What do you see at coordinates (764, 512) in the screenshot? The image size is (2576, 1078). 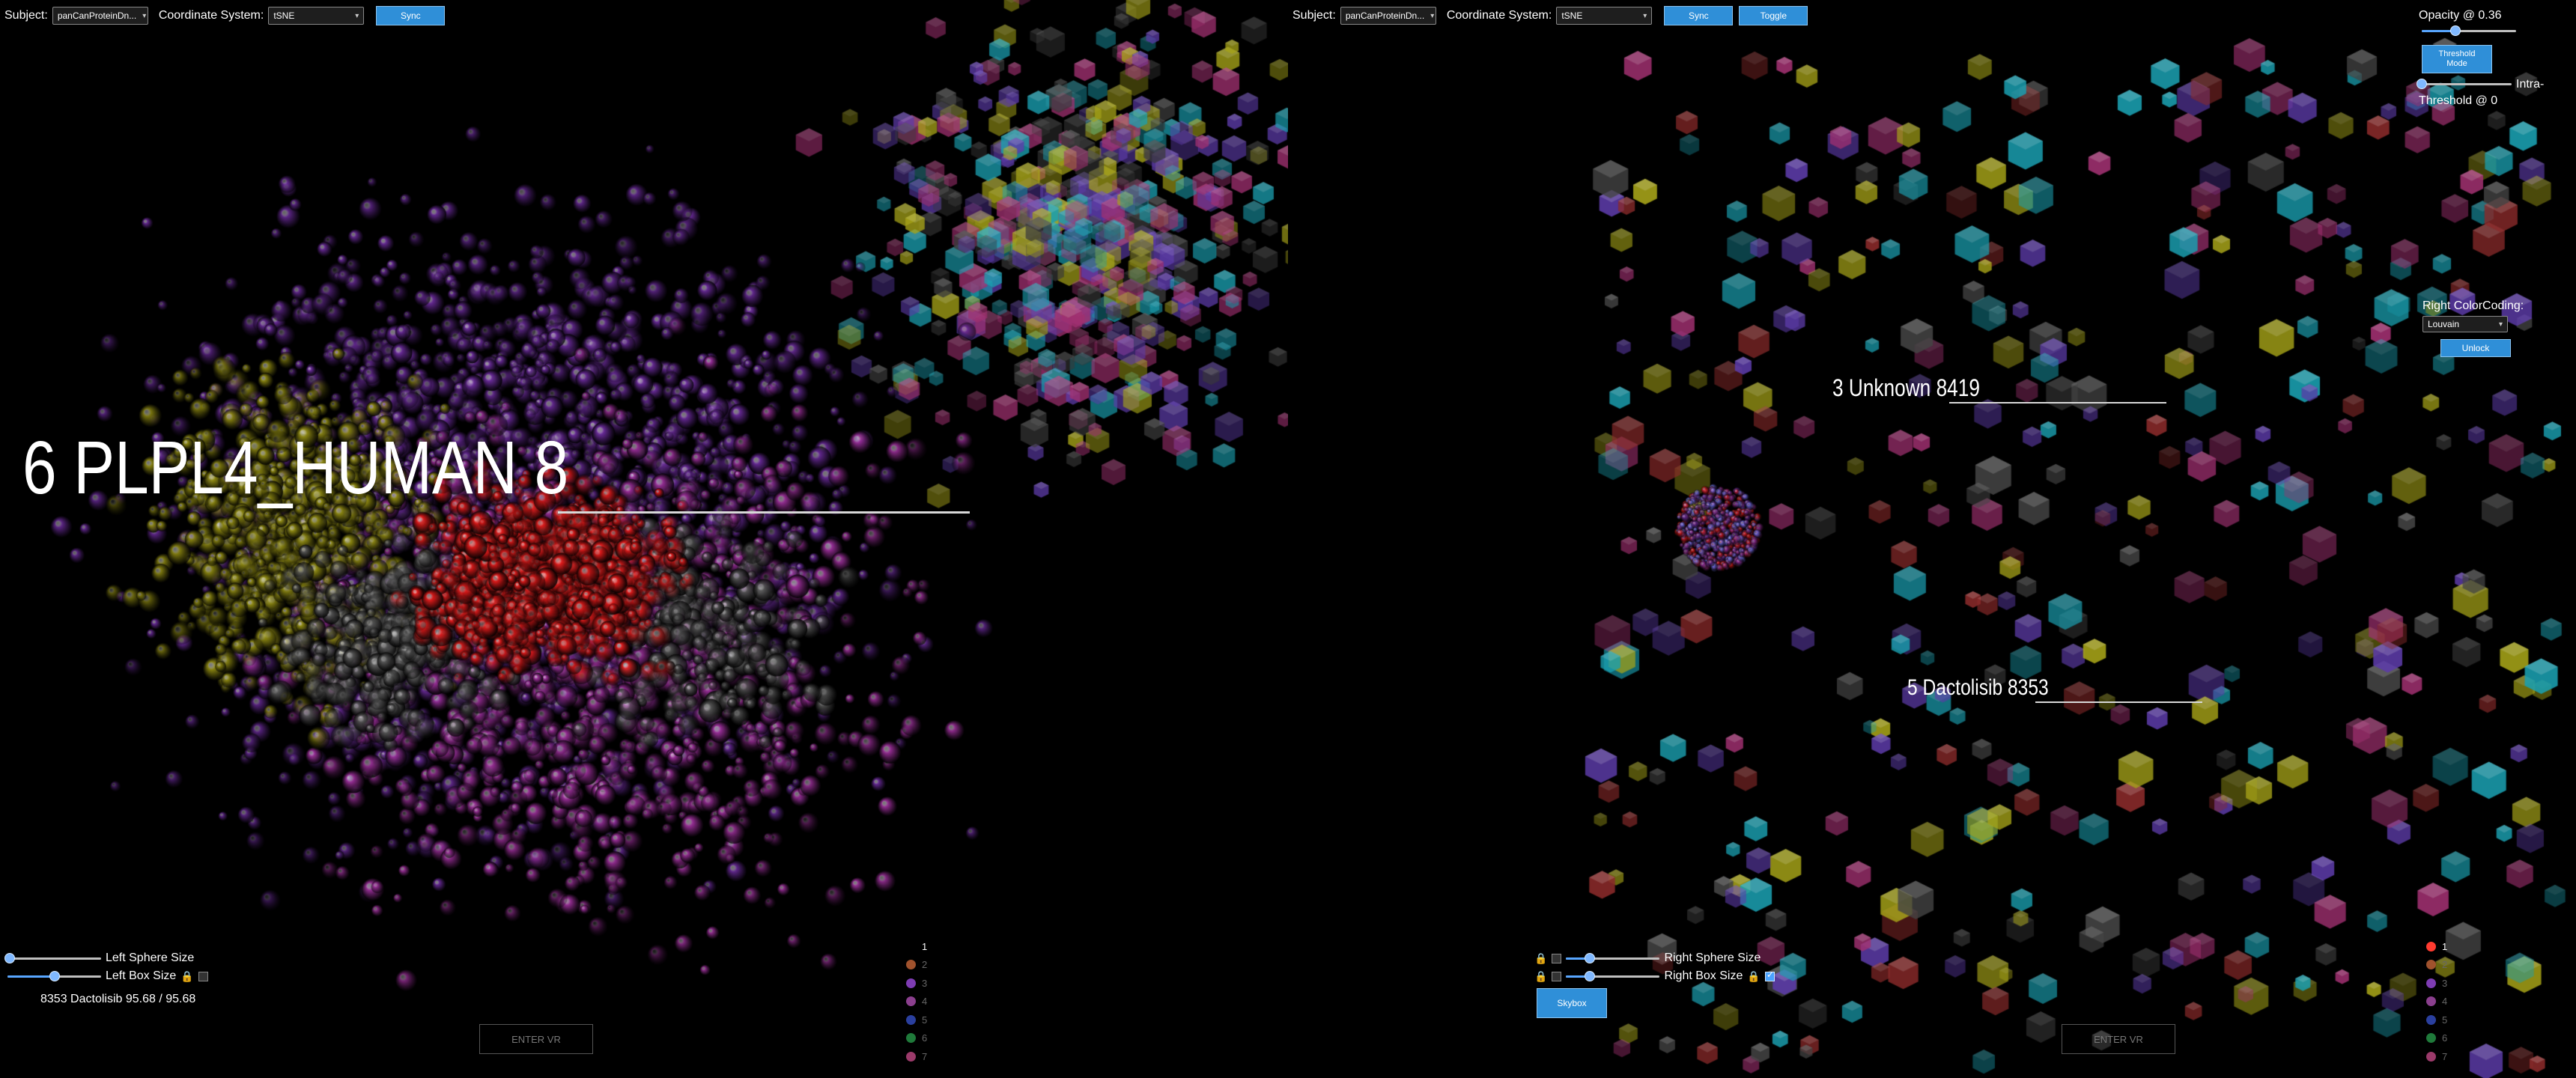 I see `left-label-leader-line` at bounding box center [764, 512].